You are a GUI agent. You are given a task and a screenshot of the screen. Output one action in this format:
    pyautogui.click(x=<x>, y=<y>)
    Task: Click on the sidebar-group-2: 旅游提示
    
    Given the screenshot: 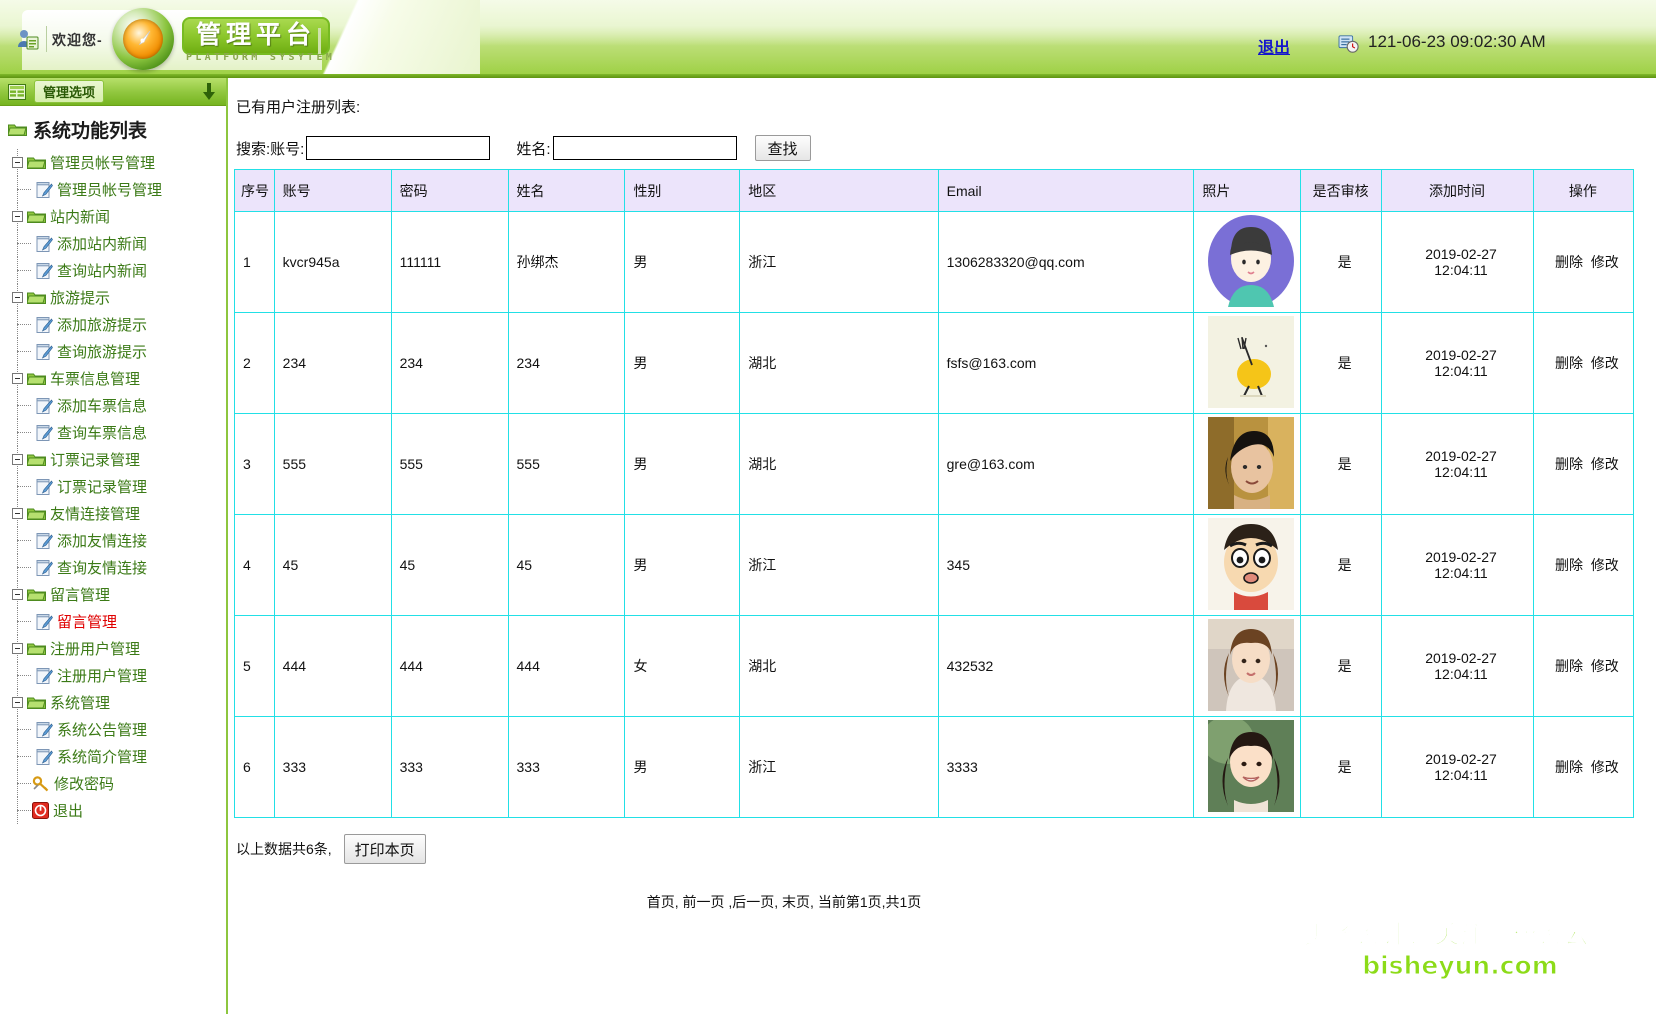 What is the action you would take?
    pyautogui.click(x=116, y=297)
    